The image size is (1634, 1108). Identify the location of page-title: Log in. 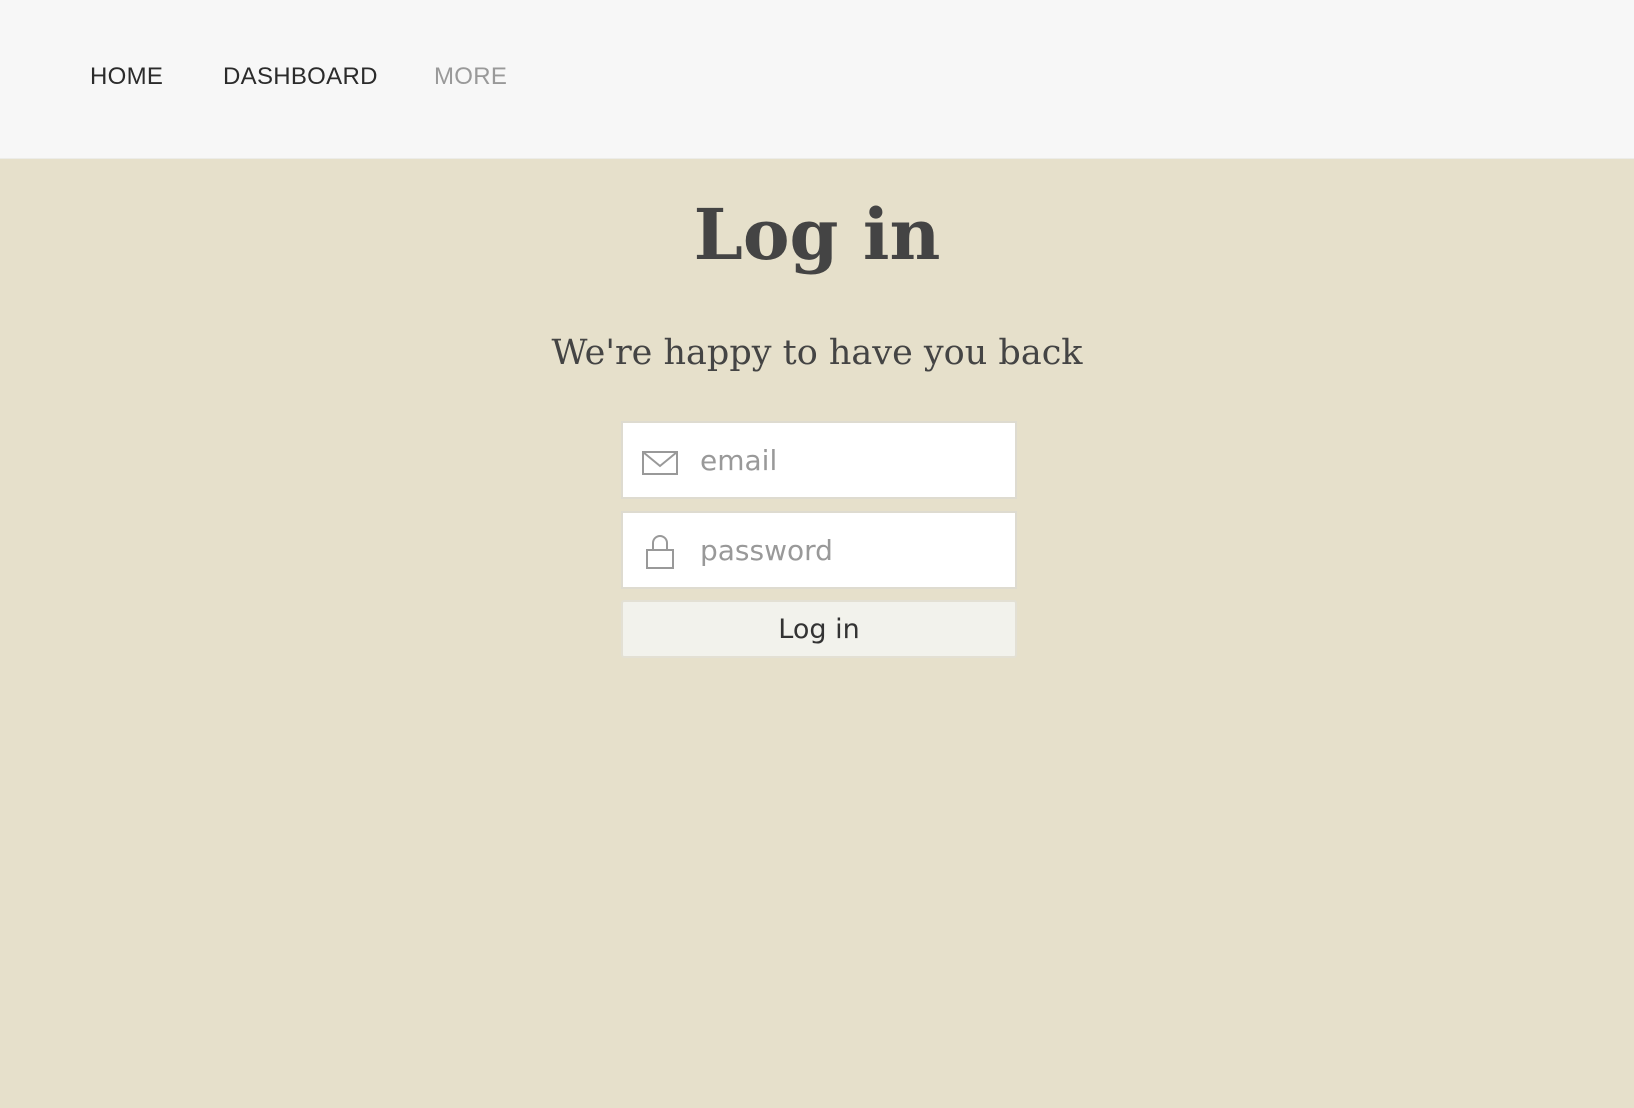
(817, 234).